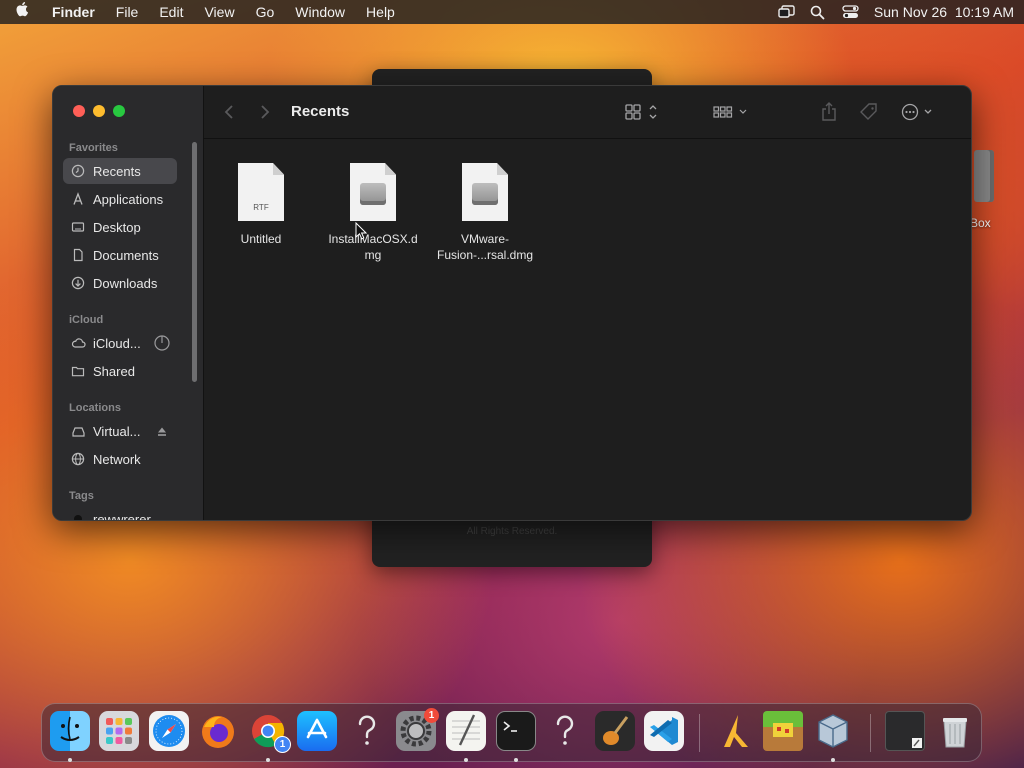 This screenshot has width=1024, height=768. What do you see at coordinates (162, 345) in the screenshot?
I see `sync-progress-icon` at bounding box center [162, 345].